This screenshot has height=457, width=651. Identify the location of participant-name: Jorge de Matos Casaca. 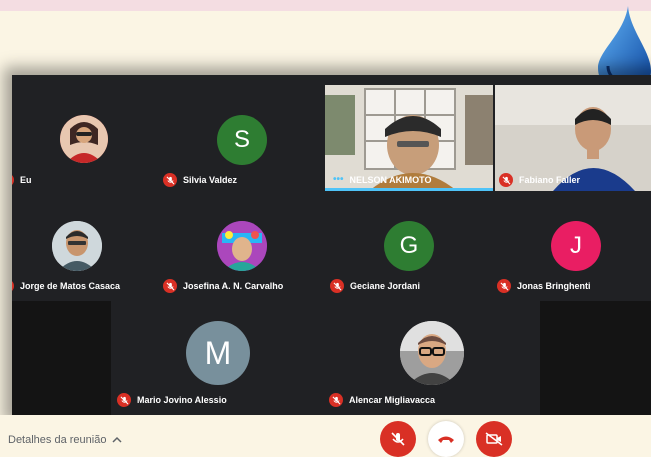
(70, 286).